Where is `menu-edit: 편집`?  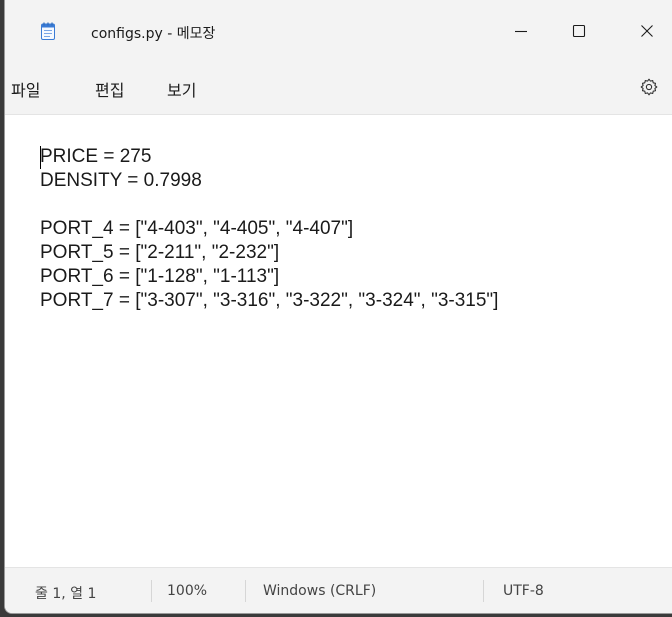 menu-edit: 편집 is located at coordinates (109, 89).